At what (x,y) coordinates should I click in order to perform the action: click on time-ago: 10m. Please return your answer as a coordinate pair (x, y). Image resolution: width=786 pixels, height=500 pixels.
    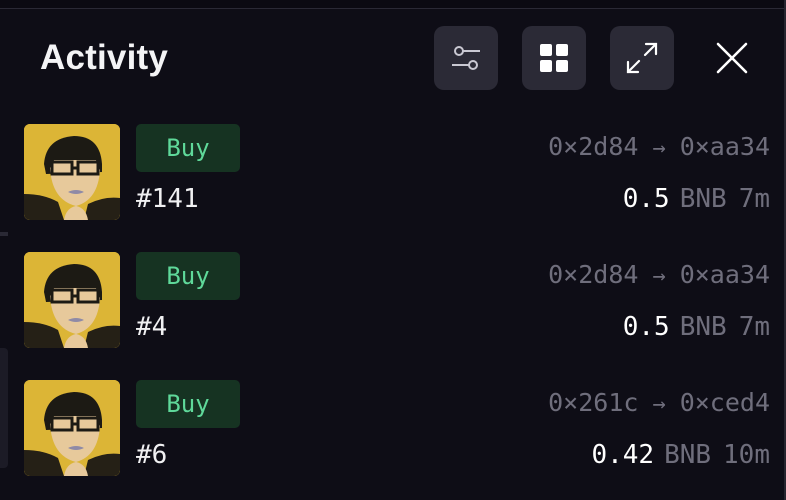
    Looking at the image, I should click on (746, 455).